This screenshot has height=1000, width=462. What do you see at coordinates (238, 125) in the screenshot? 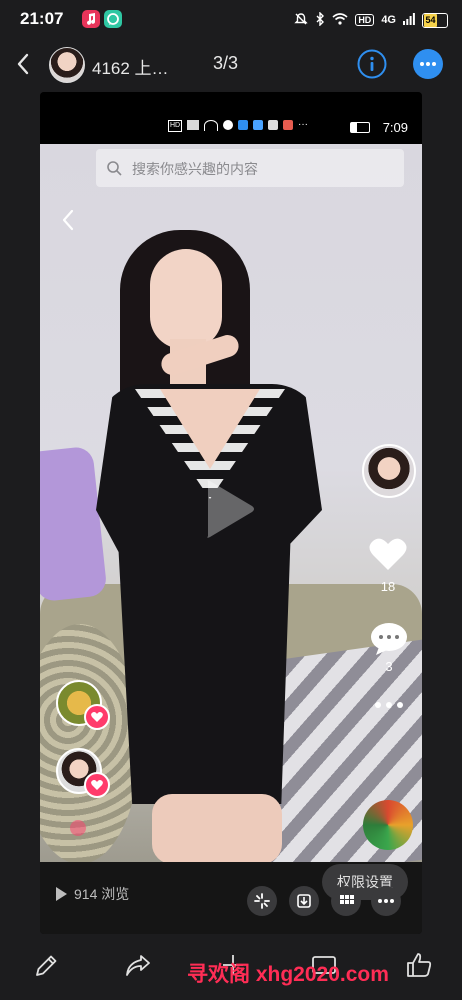
I see `embedded-status-icons: HD ···` at bounding box center [238, 125].